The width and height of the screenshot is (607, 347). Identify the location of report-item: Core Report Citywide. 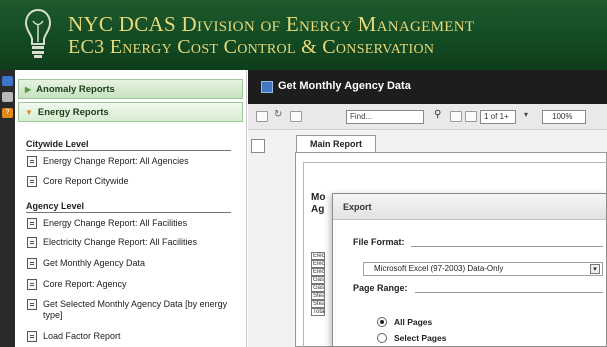
(134, 181).